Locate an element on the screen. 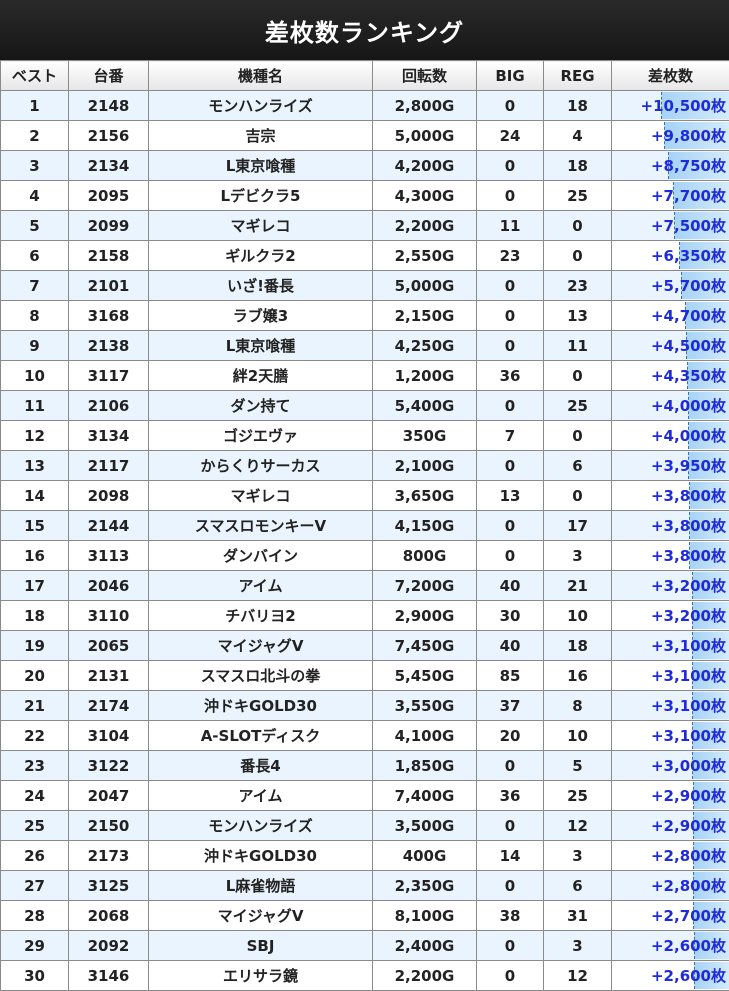 This screenshot has height=991, width=729. spins-cell: 8,100G is located at coordinates (424, 915).